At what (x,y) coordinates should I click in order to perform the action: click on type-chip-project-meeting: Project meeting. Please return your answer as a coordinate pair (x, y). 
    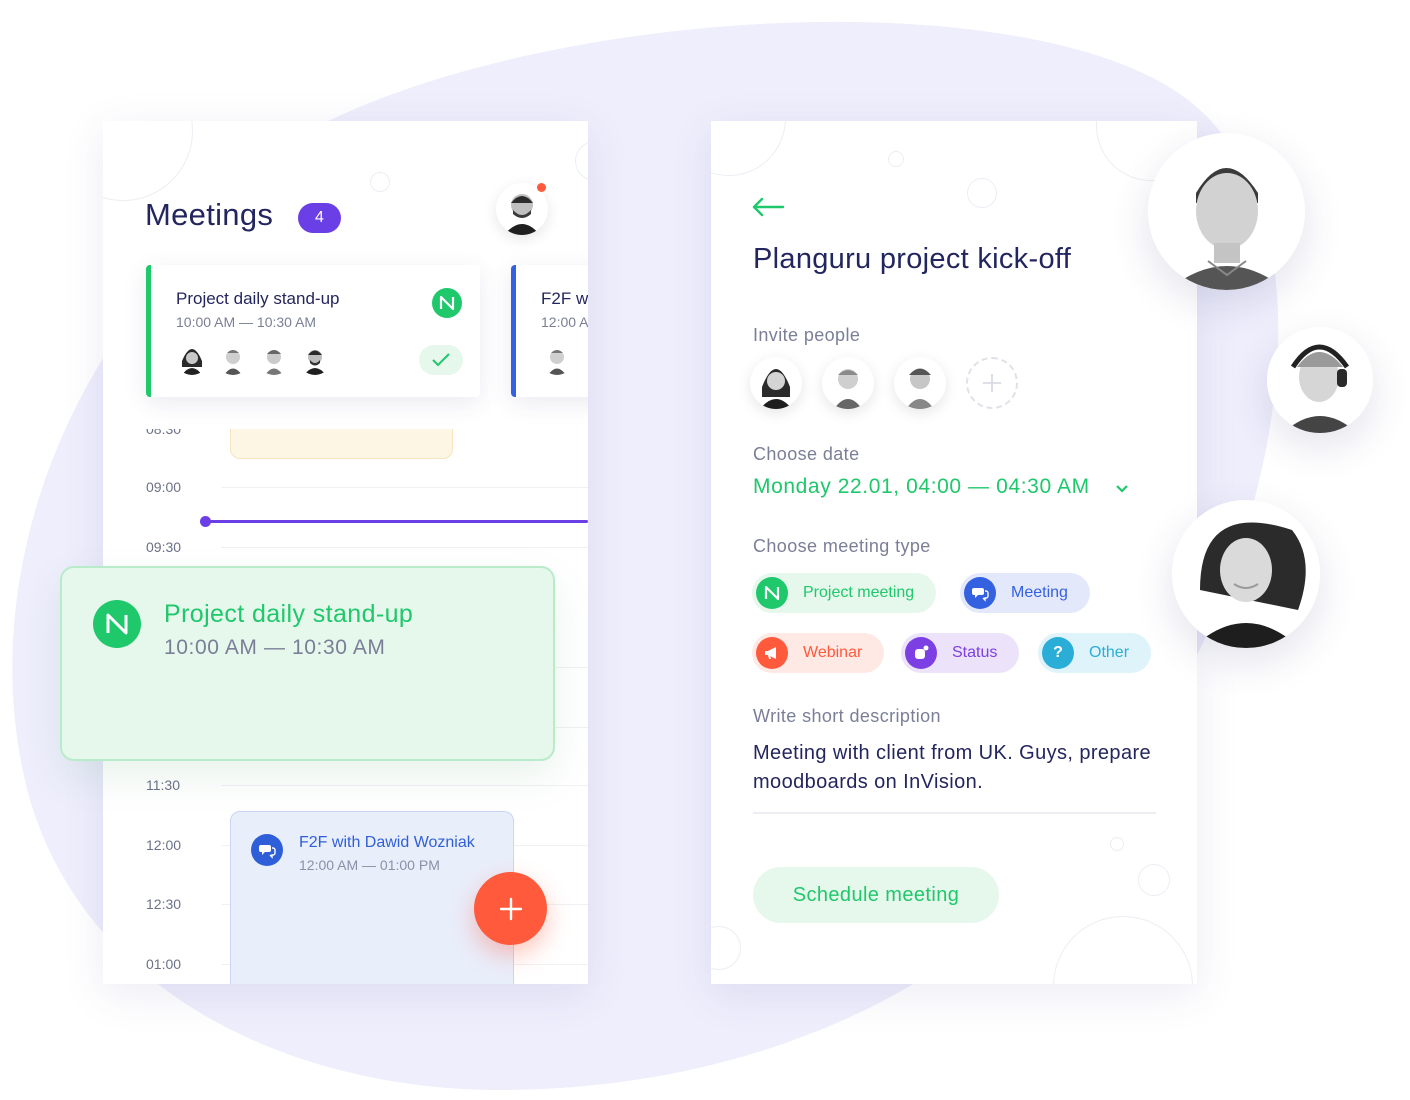
    Looking at the image, I should click on (844, 593).